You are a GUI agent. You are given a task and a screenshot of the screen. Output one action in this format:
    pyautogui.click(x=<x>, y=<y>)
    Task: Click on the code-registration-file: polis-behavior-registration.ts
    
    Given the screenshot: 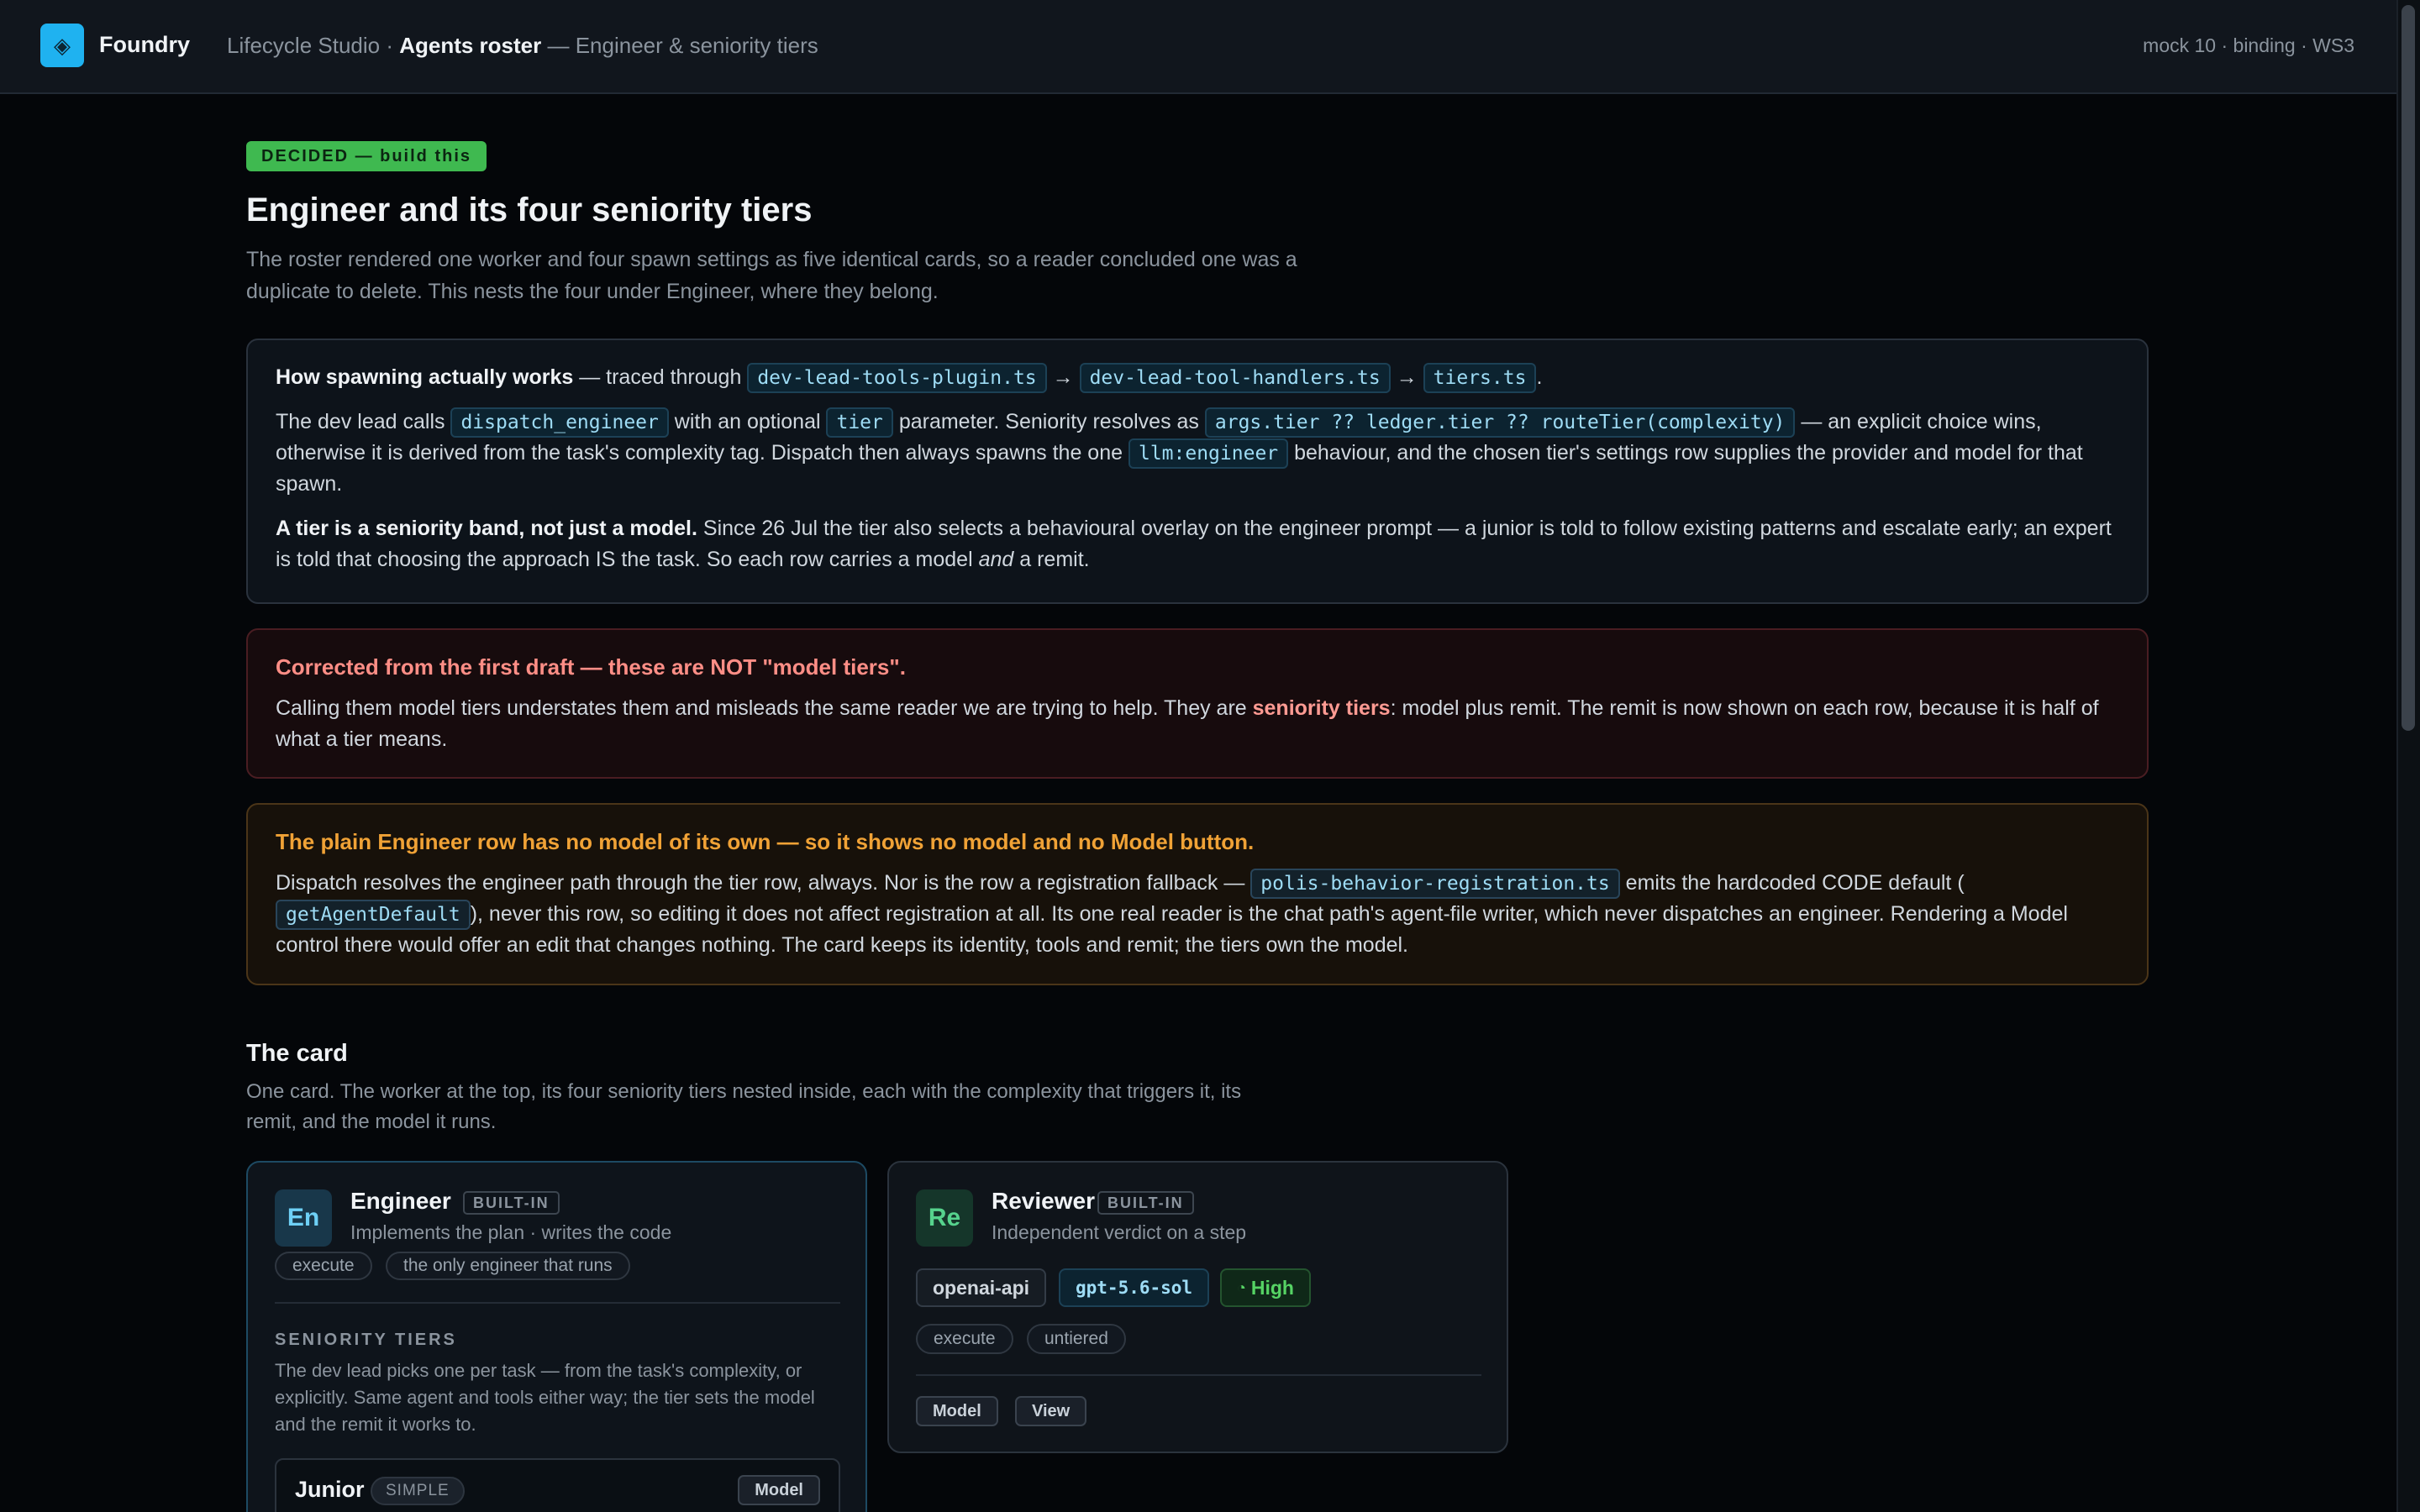 What is the action you would take?
    pyautogui.click(x=1435, y=884)
    